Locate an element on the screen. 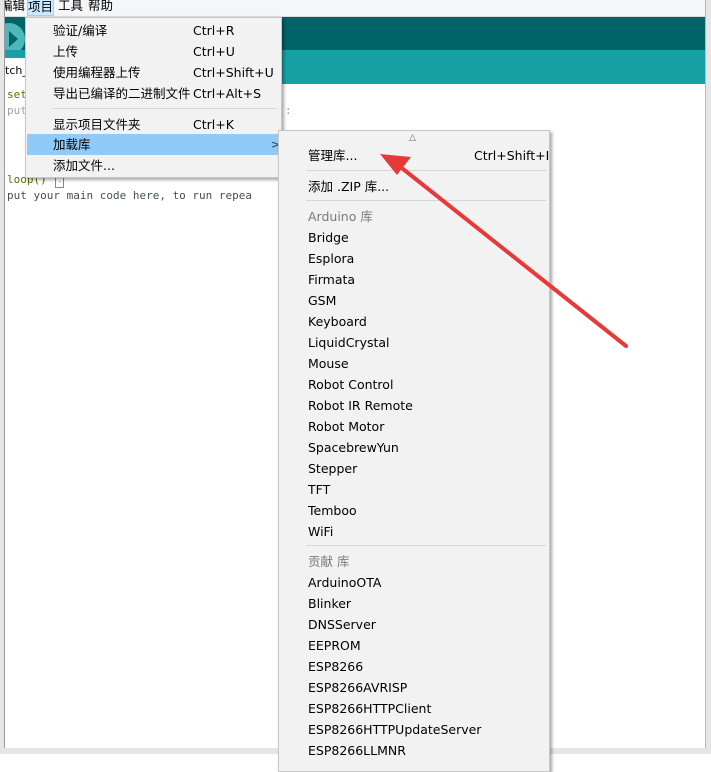  library-item: ArduinoOTA is located at coordinates (414, 582).